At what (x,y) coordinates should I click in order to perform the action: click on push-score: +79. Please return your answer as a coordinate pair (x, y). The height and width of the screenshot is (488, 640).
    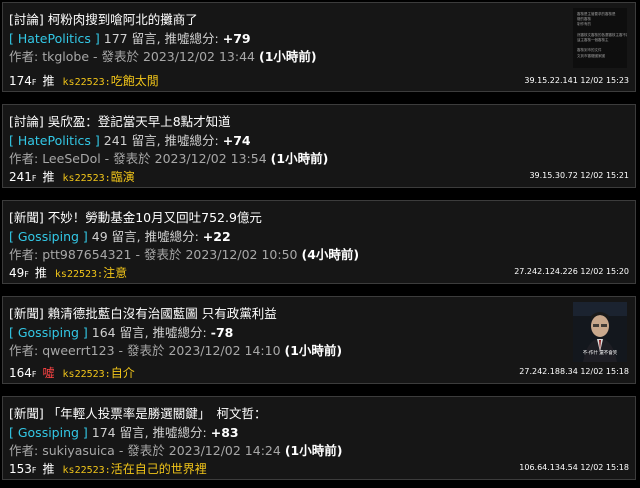
    Looking at the image, I should click on (236, 38).